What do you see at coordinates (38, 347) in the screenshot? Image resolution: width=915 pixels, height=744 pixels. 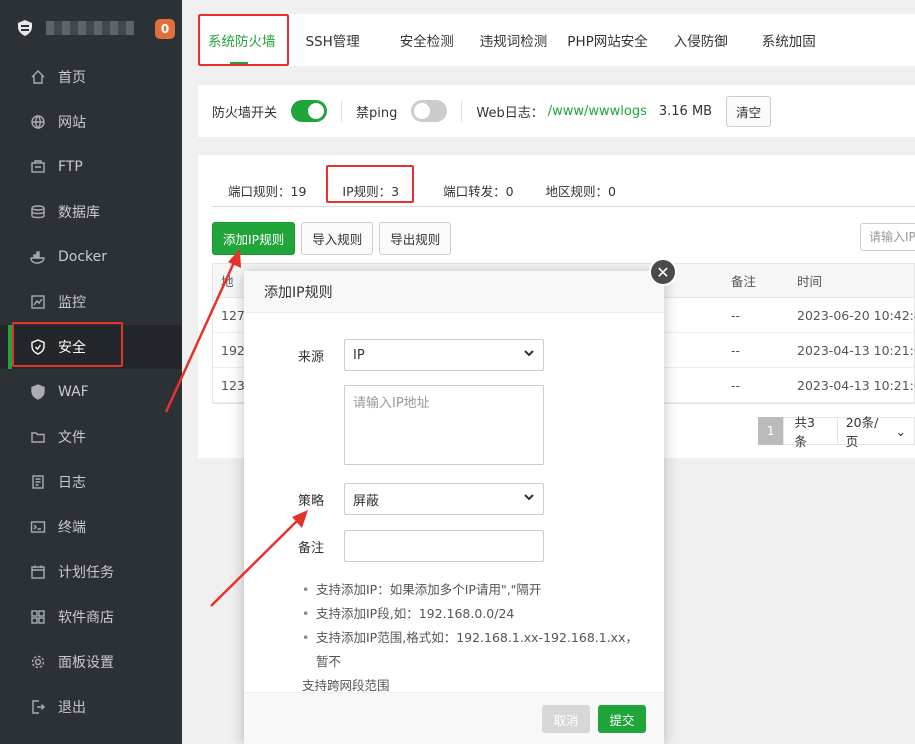 I see `shield-icon` at bounding box center [38, 347].